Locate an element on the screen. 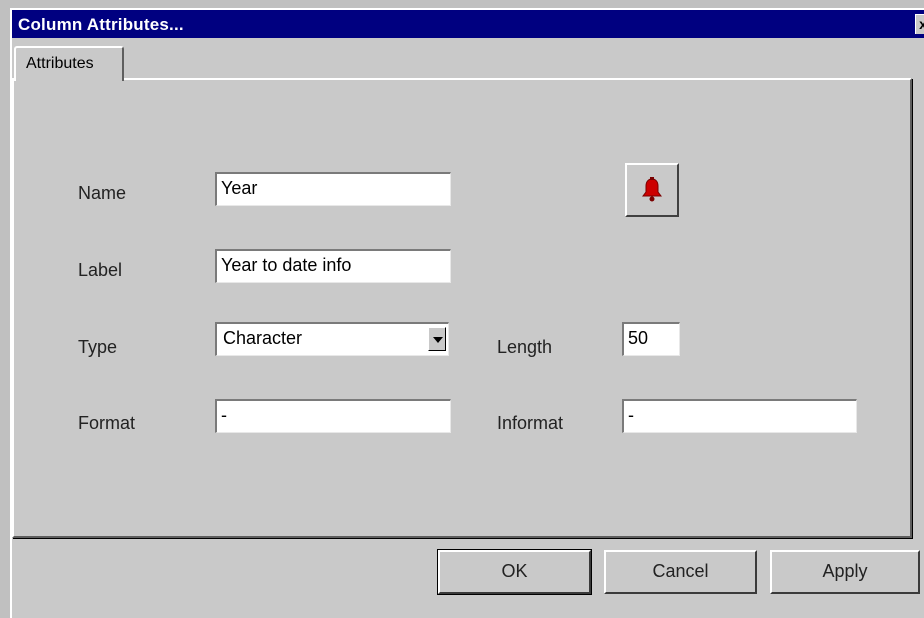  label-label: Label is located at coordinates (100, 270).